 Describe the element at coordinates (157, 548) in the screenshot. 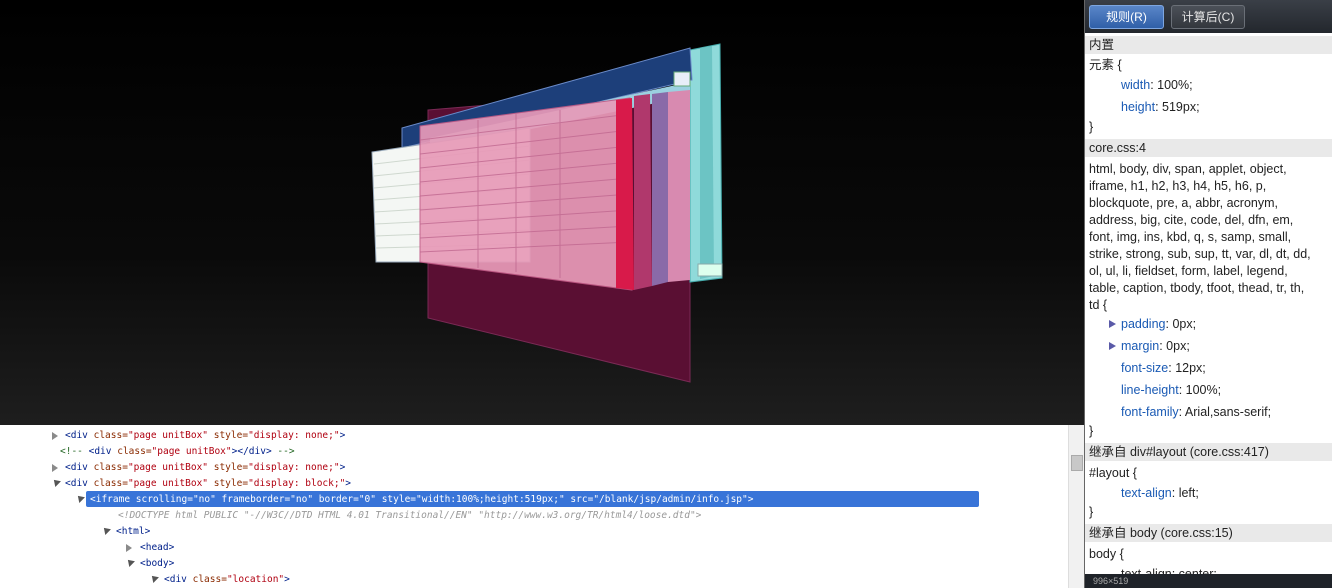

I see `dom-node-head: <head>` at that location.